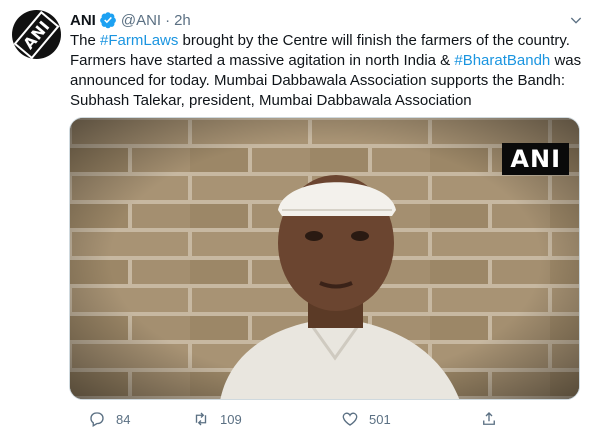 The image size is (598, 431). Describe the element at coordinates (366, 419) in the screenshot. I see `like-button: 501` at that location.